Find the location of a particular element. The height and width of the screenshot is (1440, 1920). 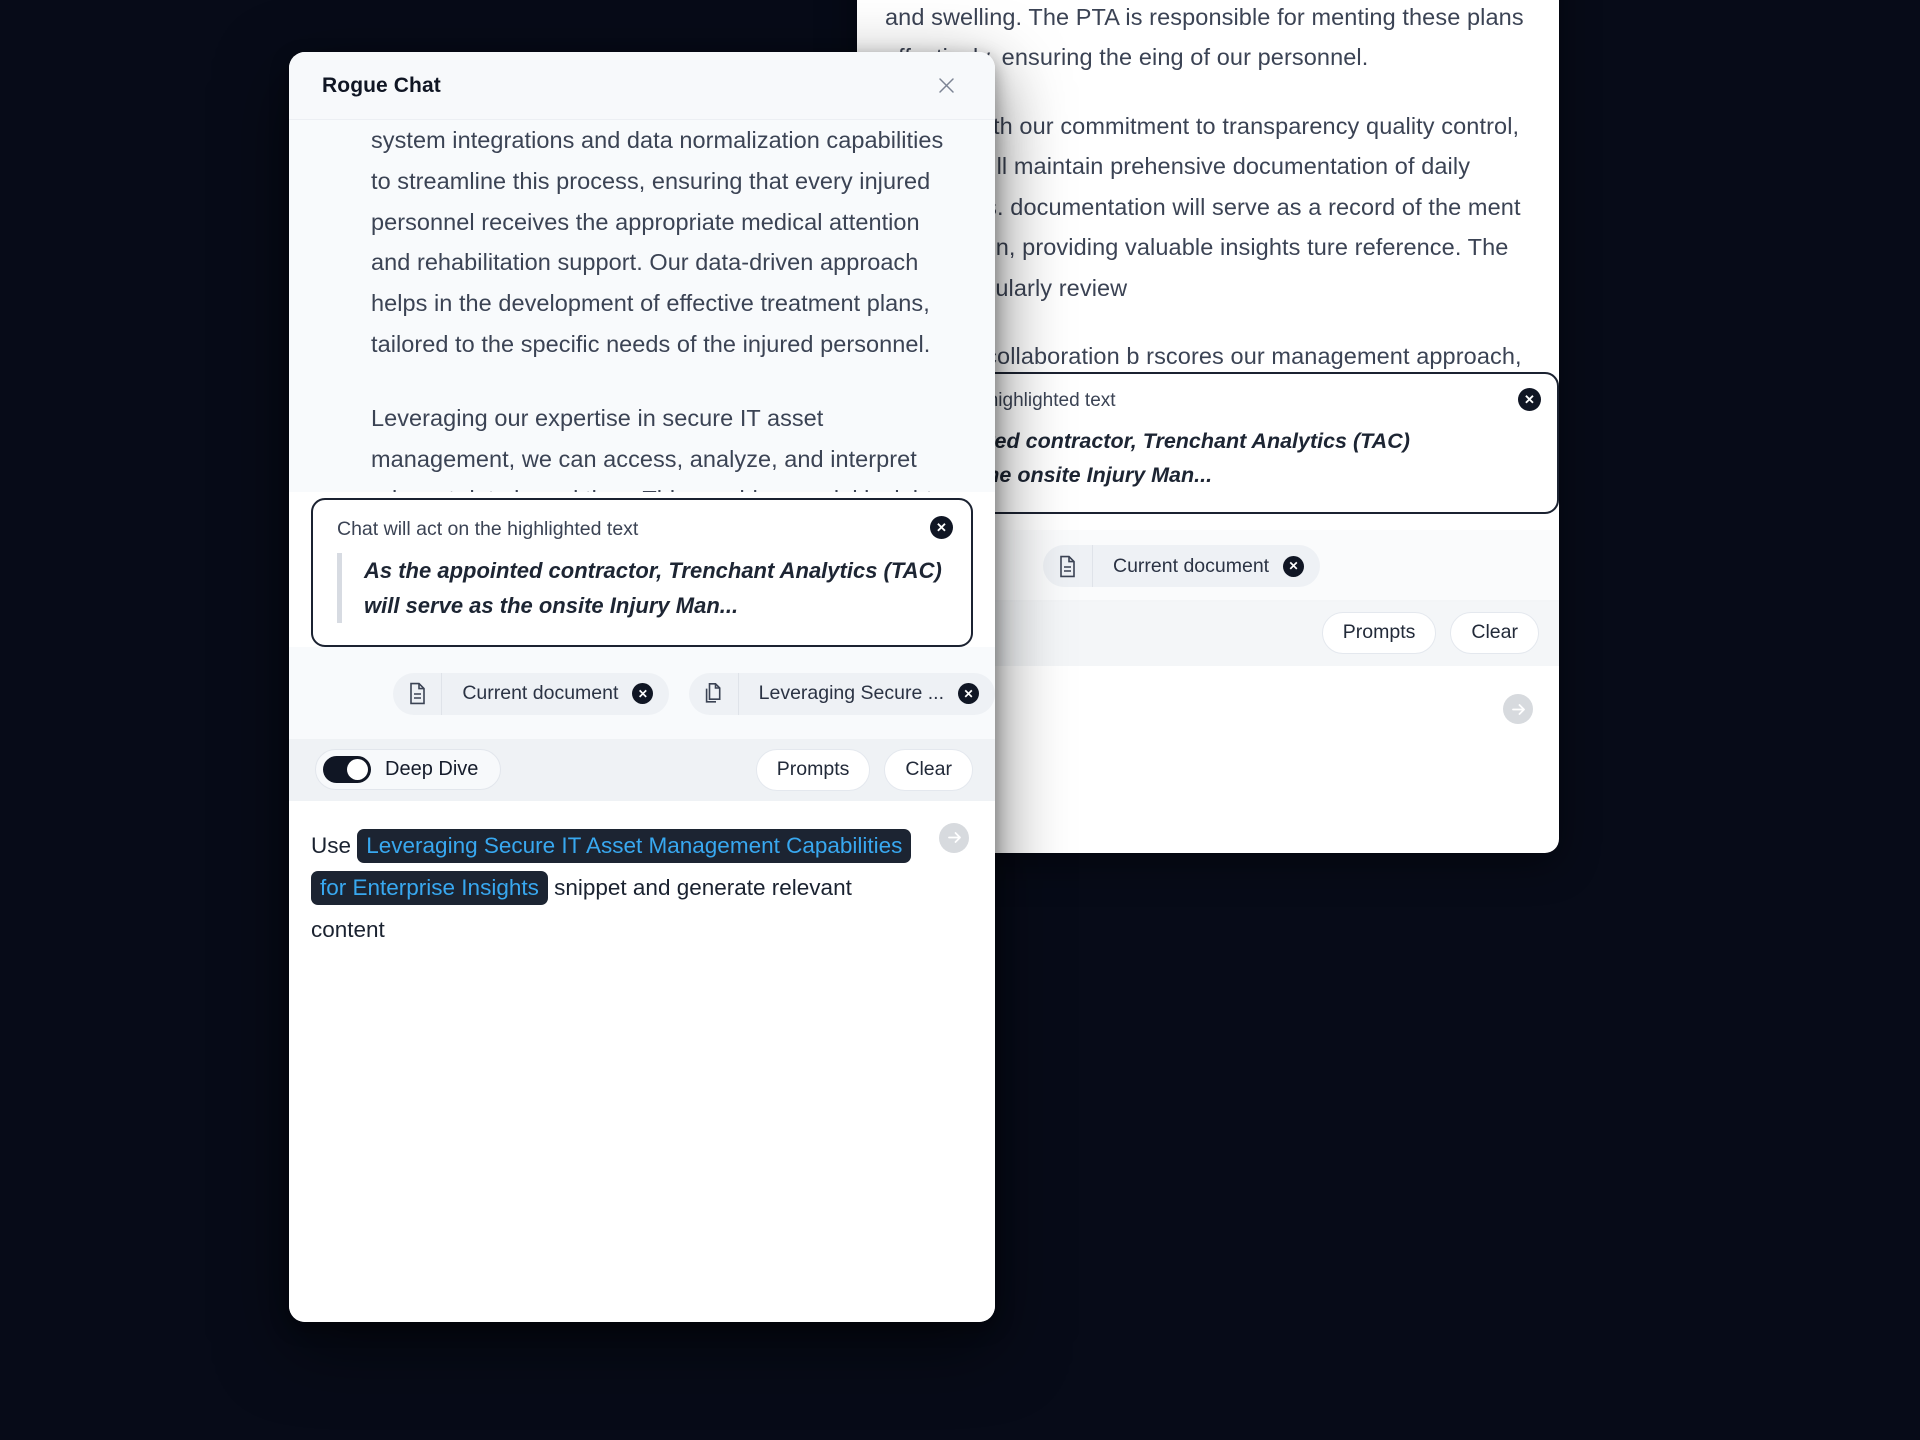

chat-title: Rogue Chat is located at coordinates (381, 85).